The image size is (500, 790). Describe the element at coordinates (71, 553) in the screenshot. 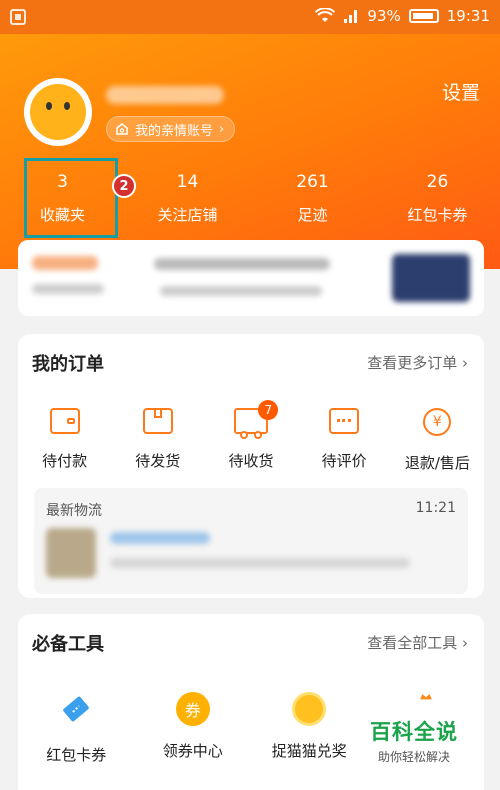

I see `logistics-product-thumb` at that location.